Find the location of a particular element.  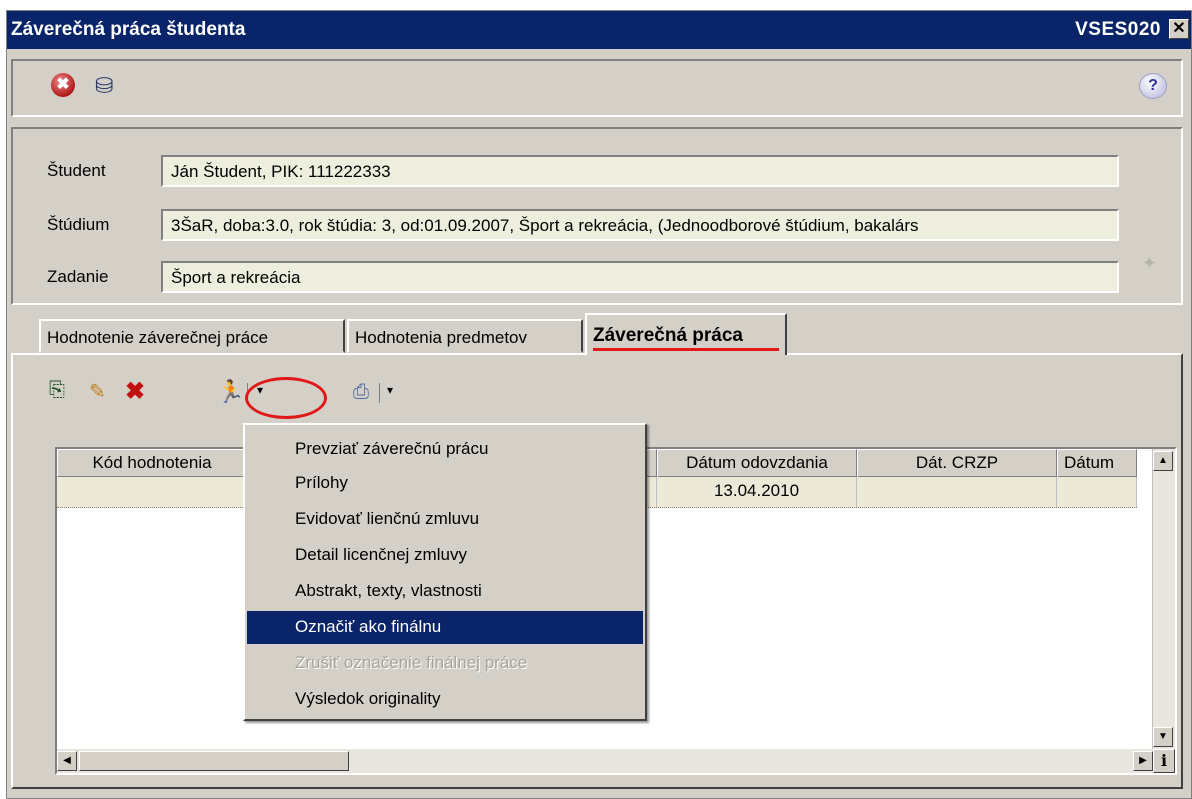

menu-item-abstract: Abstrakt, texty, vlastnosti is located at coordinates (445, 591).